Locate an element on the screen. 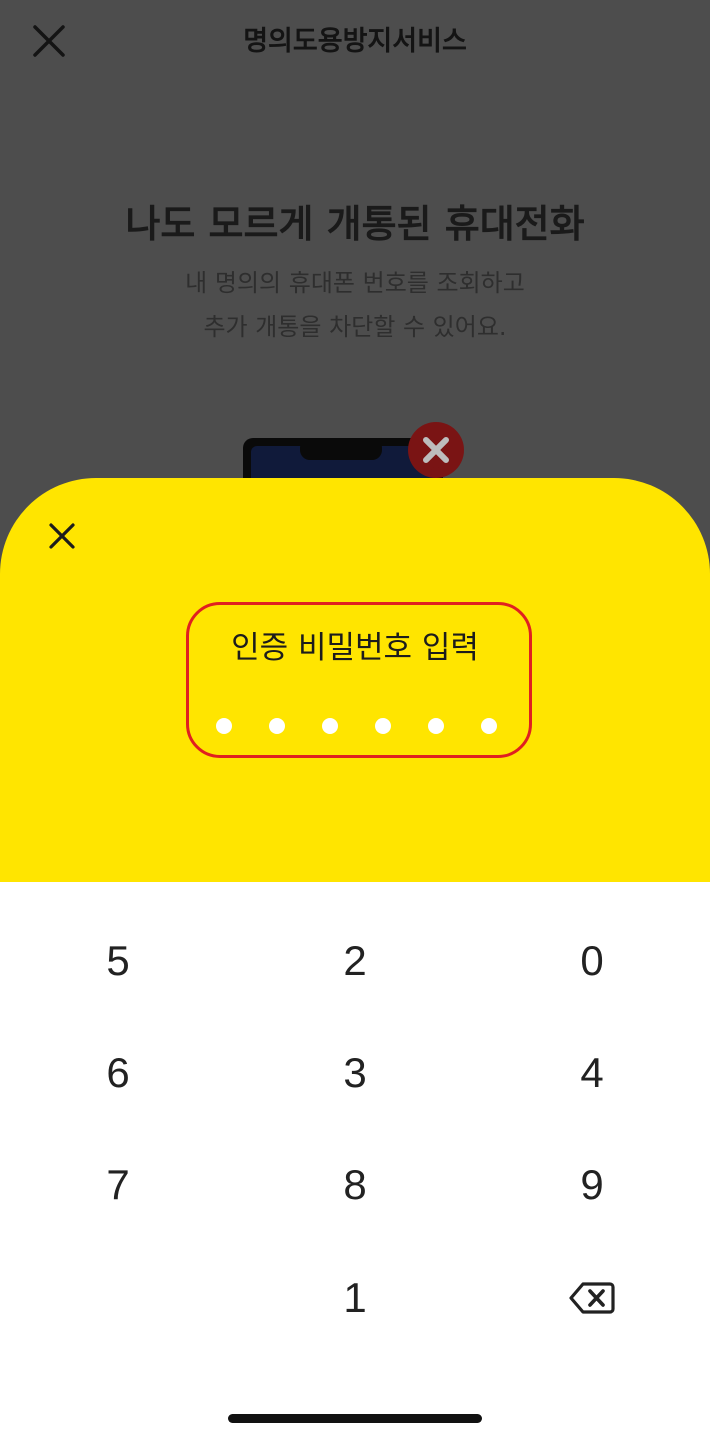  keypad-key-8: 8 is located at coordinates (355, 1185).